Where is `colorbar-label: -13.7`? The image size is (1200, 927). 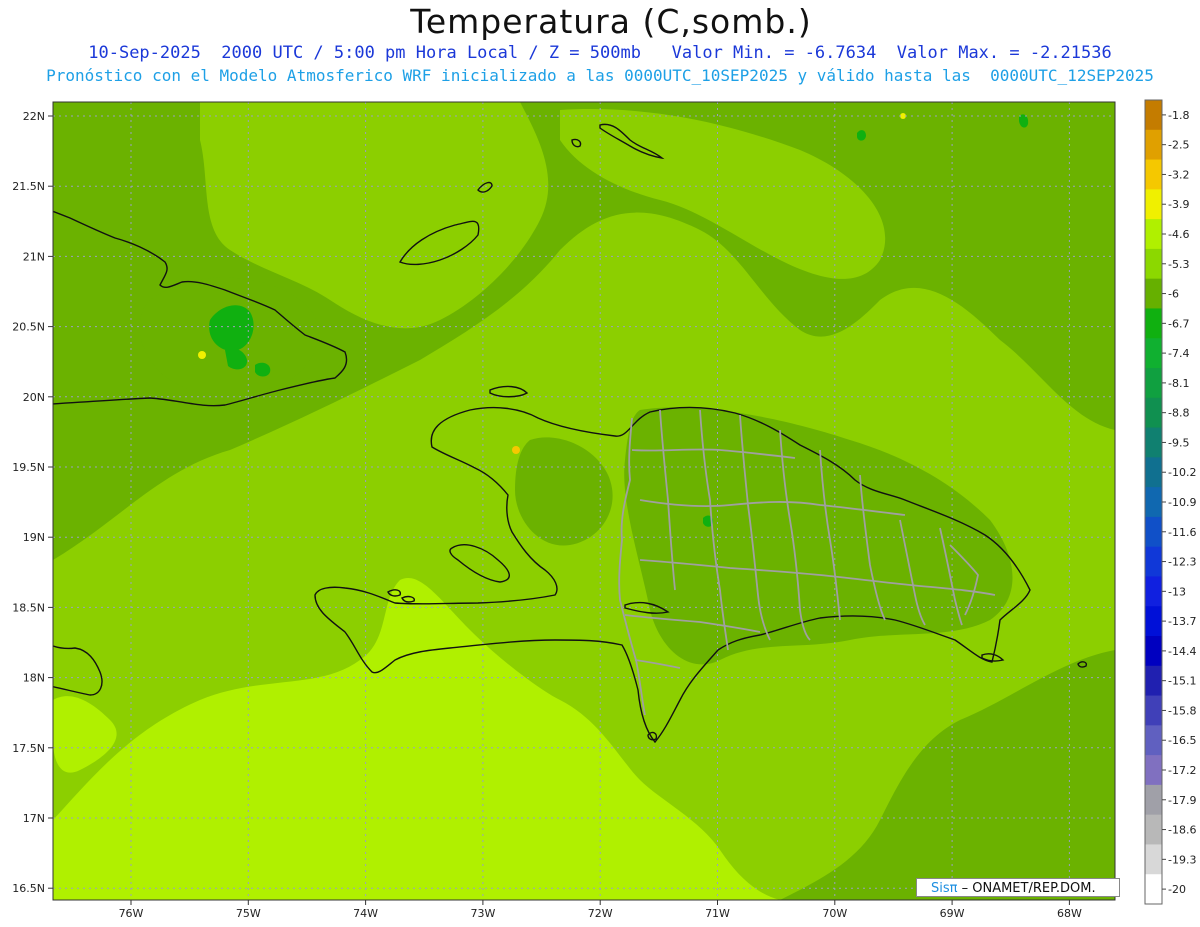
colorbar-label: -13.7 is located at coordinates (1182, 621).